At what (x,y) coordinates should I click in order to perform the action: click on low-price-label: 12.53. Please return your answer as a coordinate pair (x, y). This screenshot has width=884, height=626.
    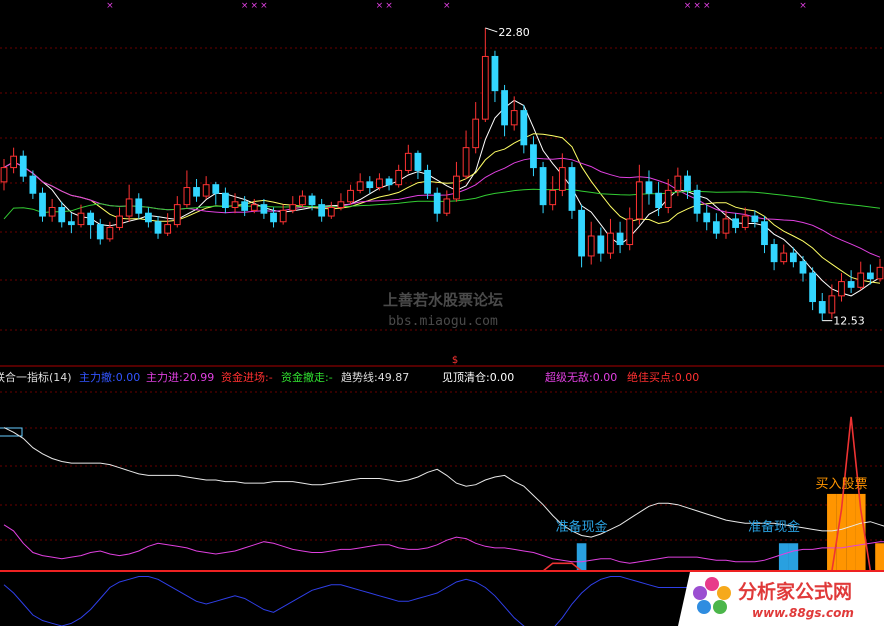
    Looking at the image, I should click on (849, 321).